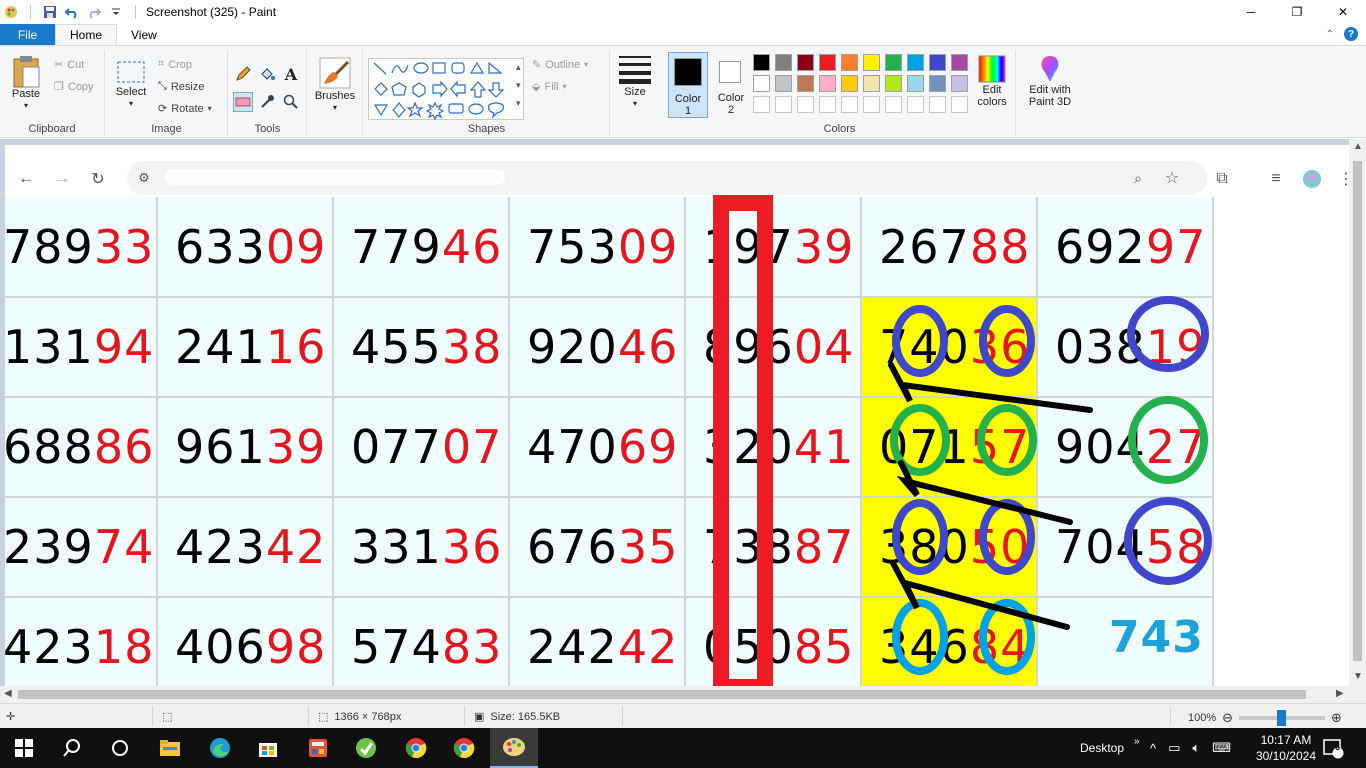  I want to click on edit-colors-button: Edit colors, so click(992, 81).